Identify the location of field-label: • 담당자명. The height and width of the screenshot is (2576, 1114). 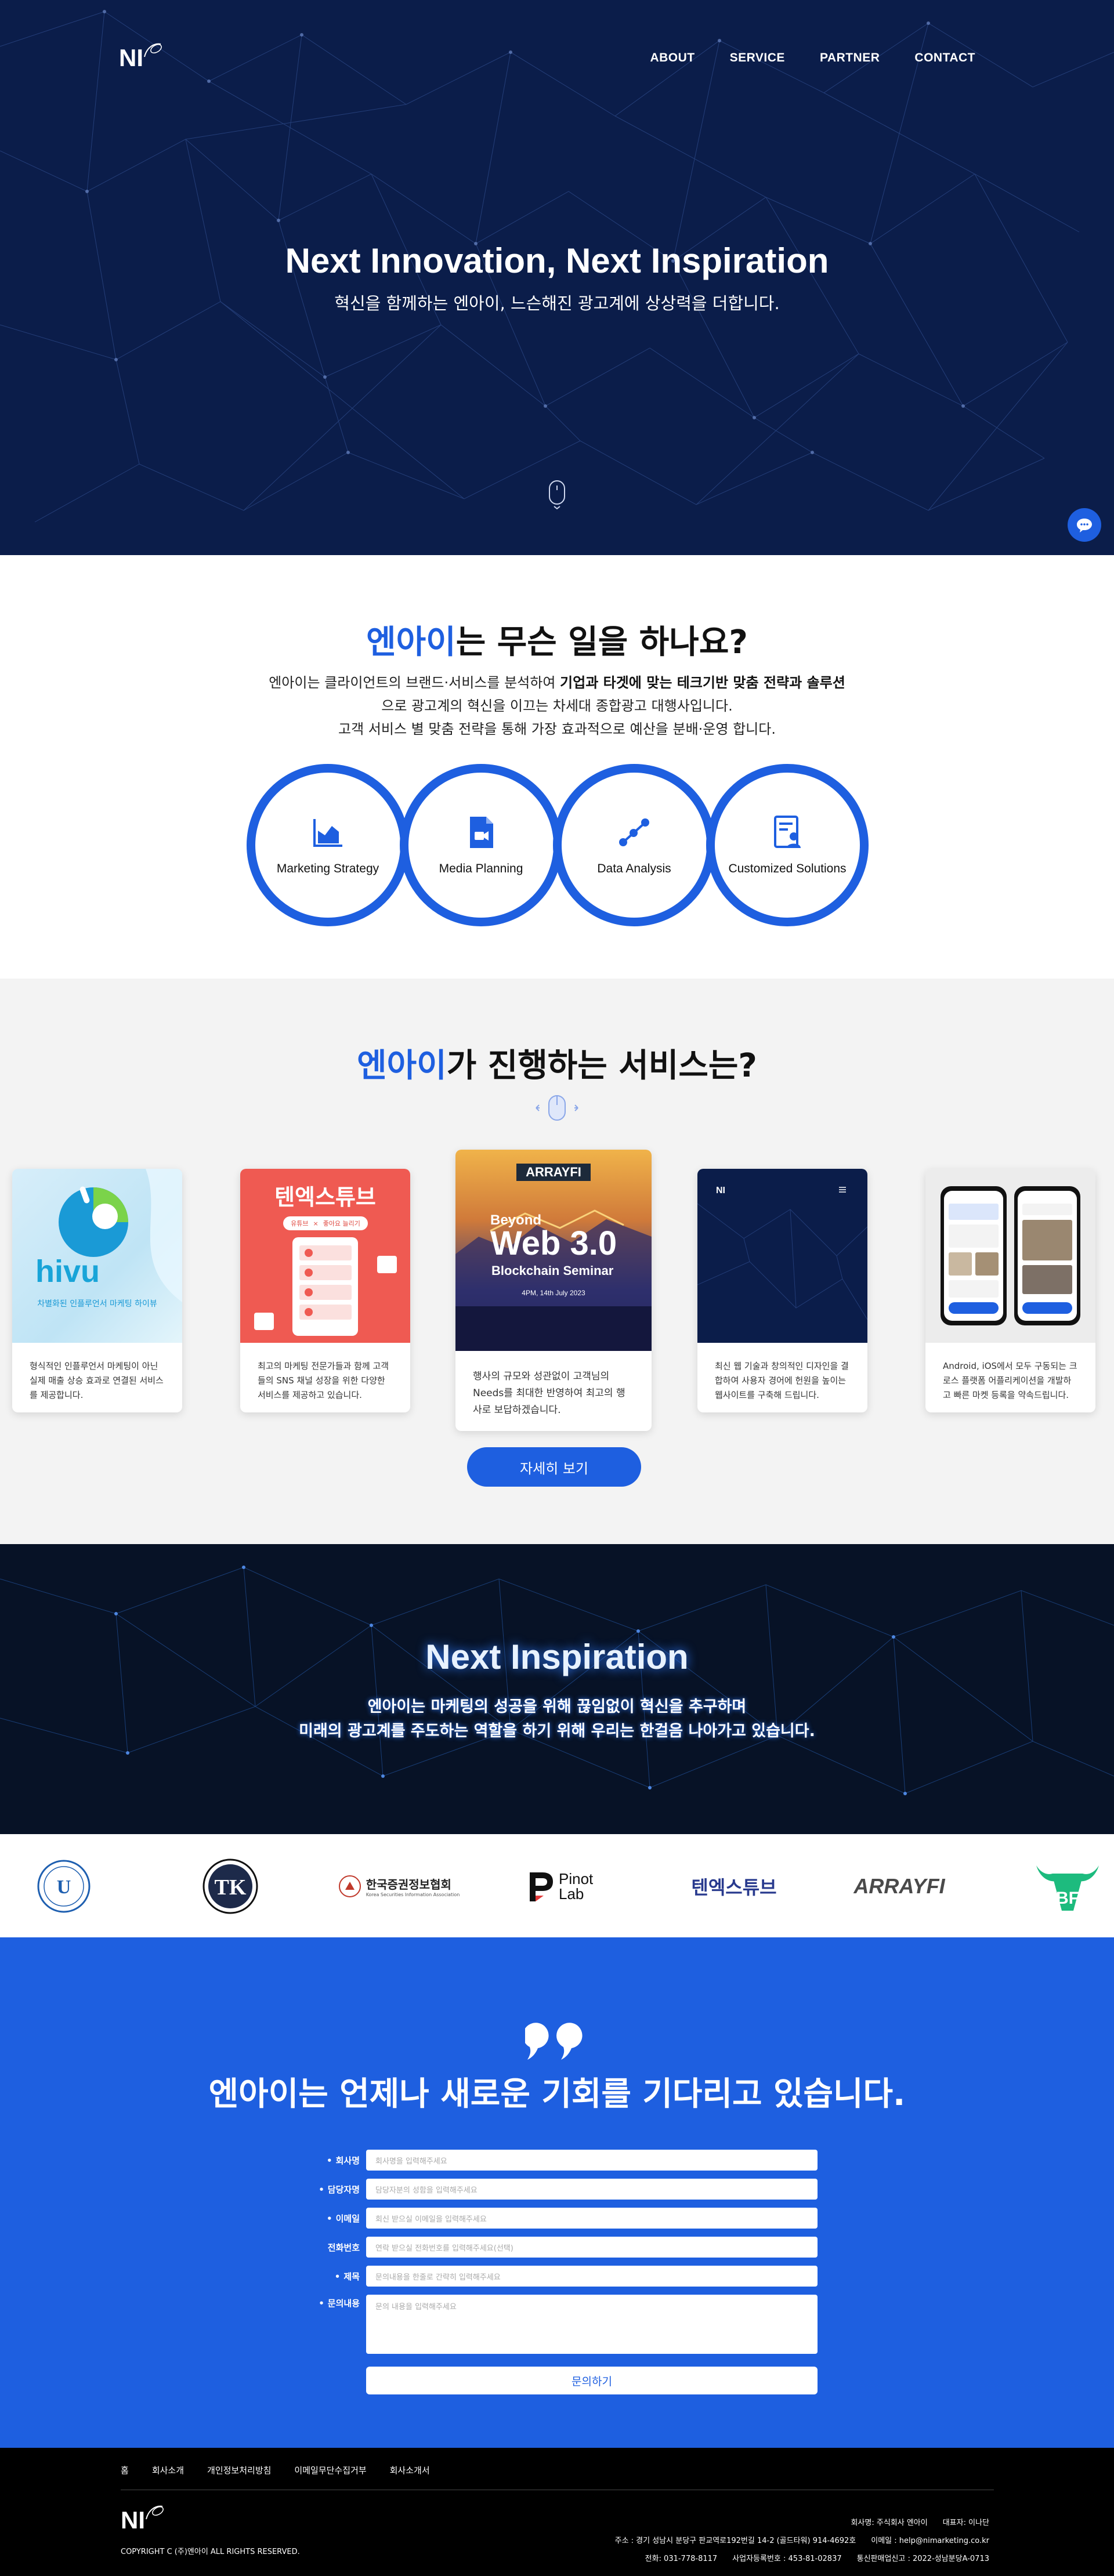
(331, 2189).